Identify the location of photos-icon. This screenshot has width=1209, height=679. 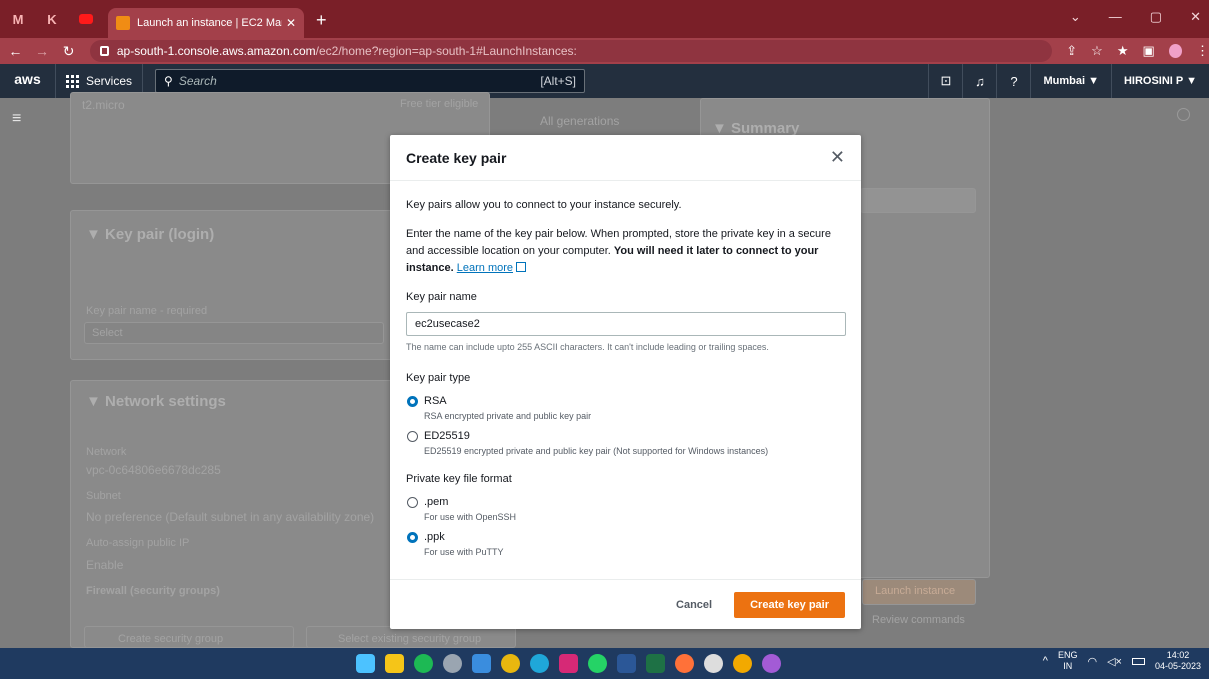
(481, 663).